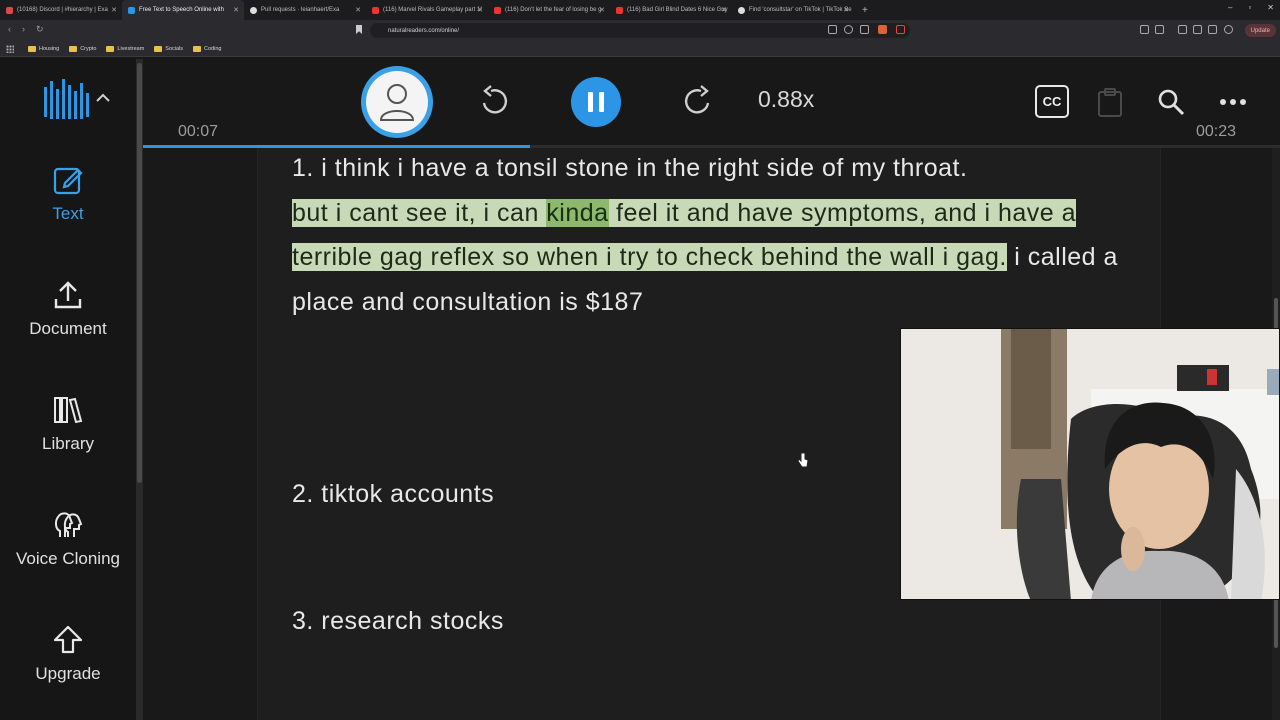  I want to click on voice-avatar, so click(397, 102).